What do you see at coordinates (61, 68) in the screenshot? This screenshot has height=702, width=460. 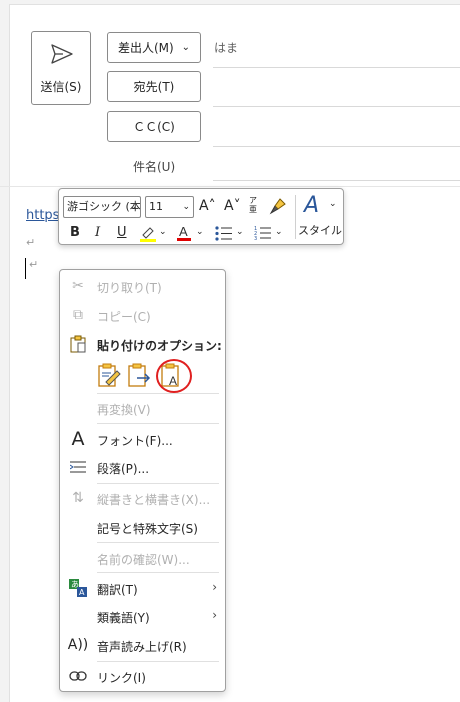 I see `send-button: 送信(S)` at bounding box center [61, 68].